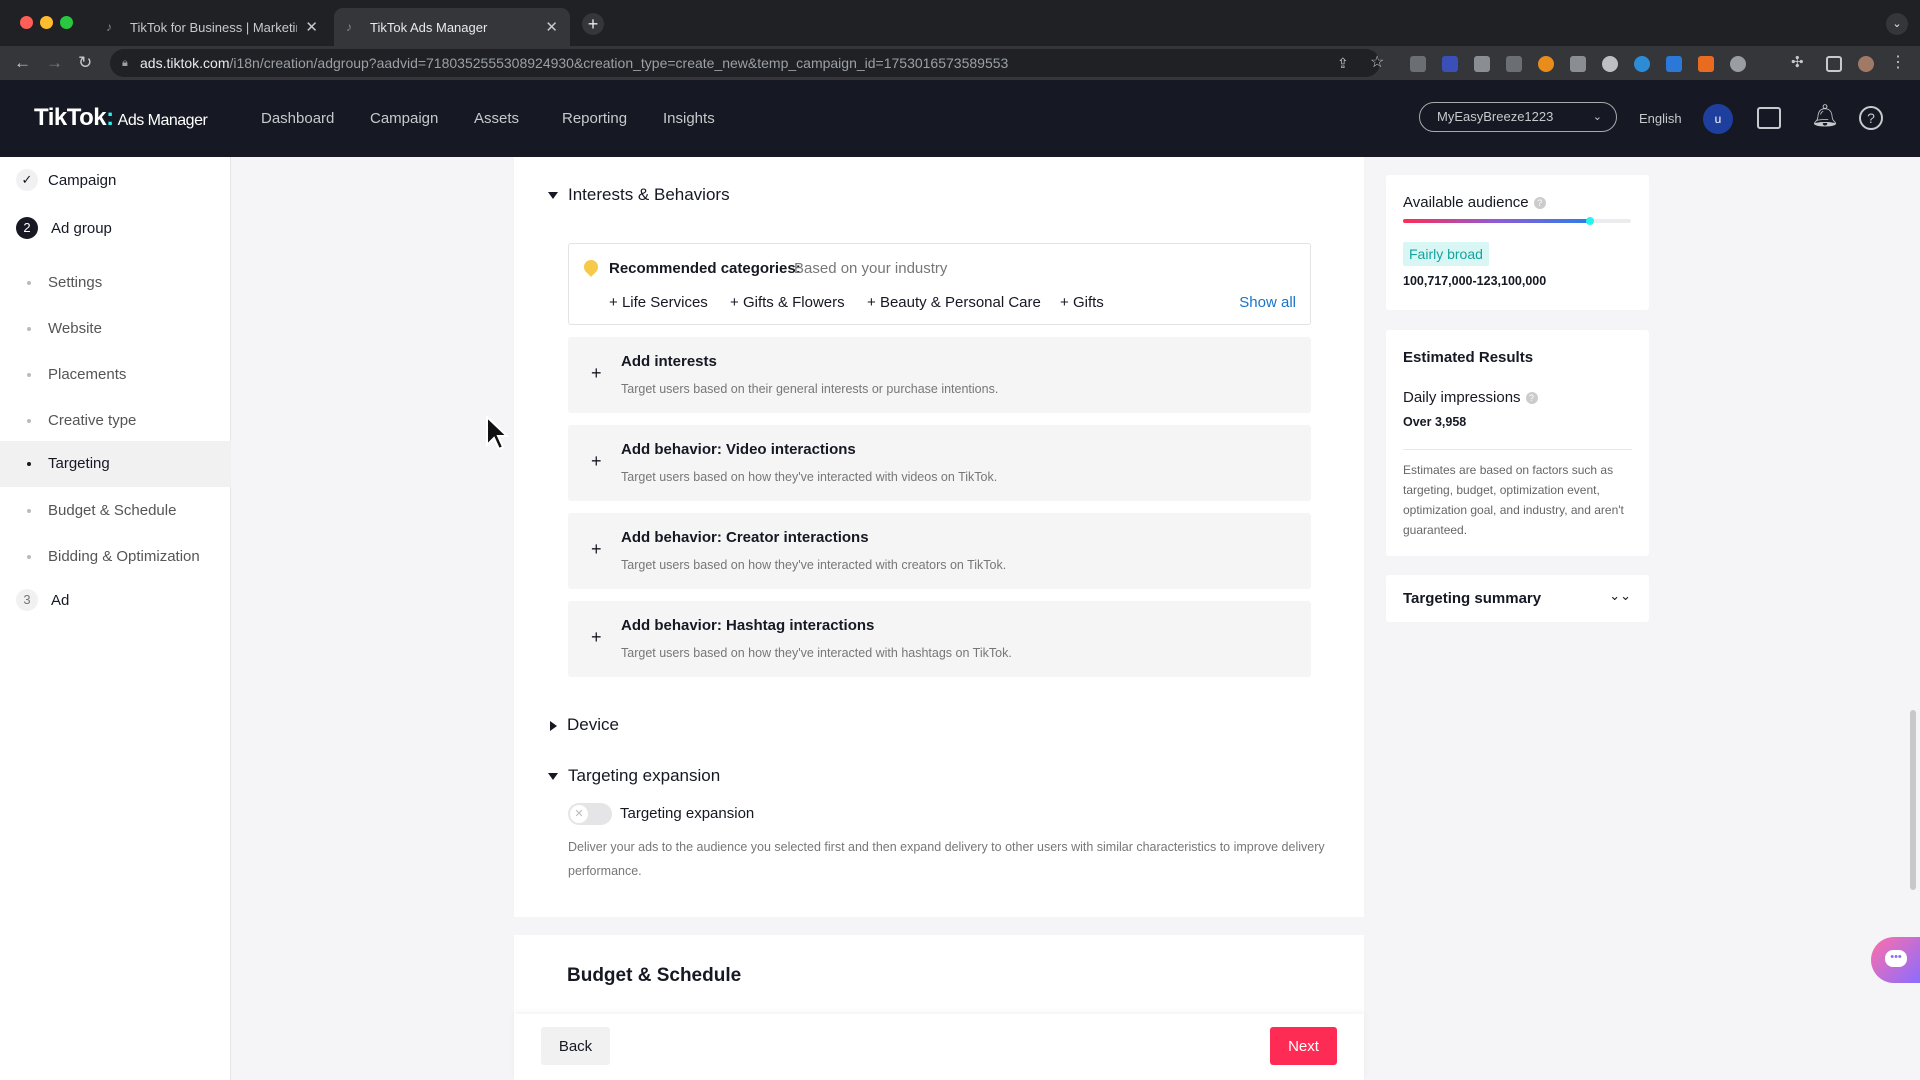  What do you see at coordinates (1267, 302) in the screenshot?
I see `show-all-link: Show all` at bounding box center [1267, 302].